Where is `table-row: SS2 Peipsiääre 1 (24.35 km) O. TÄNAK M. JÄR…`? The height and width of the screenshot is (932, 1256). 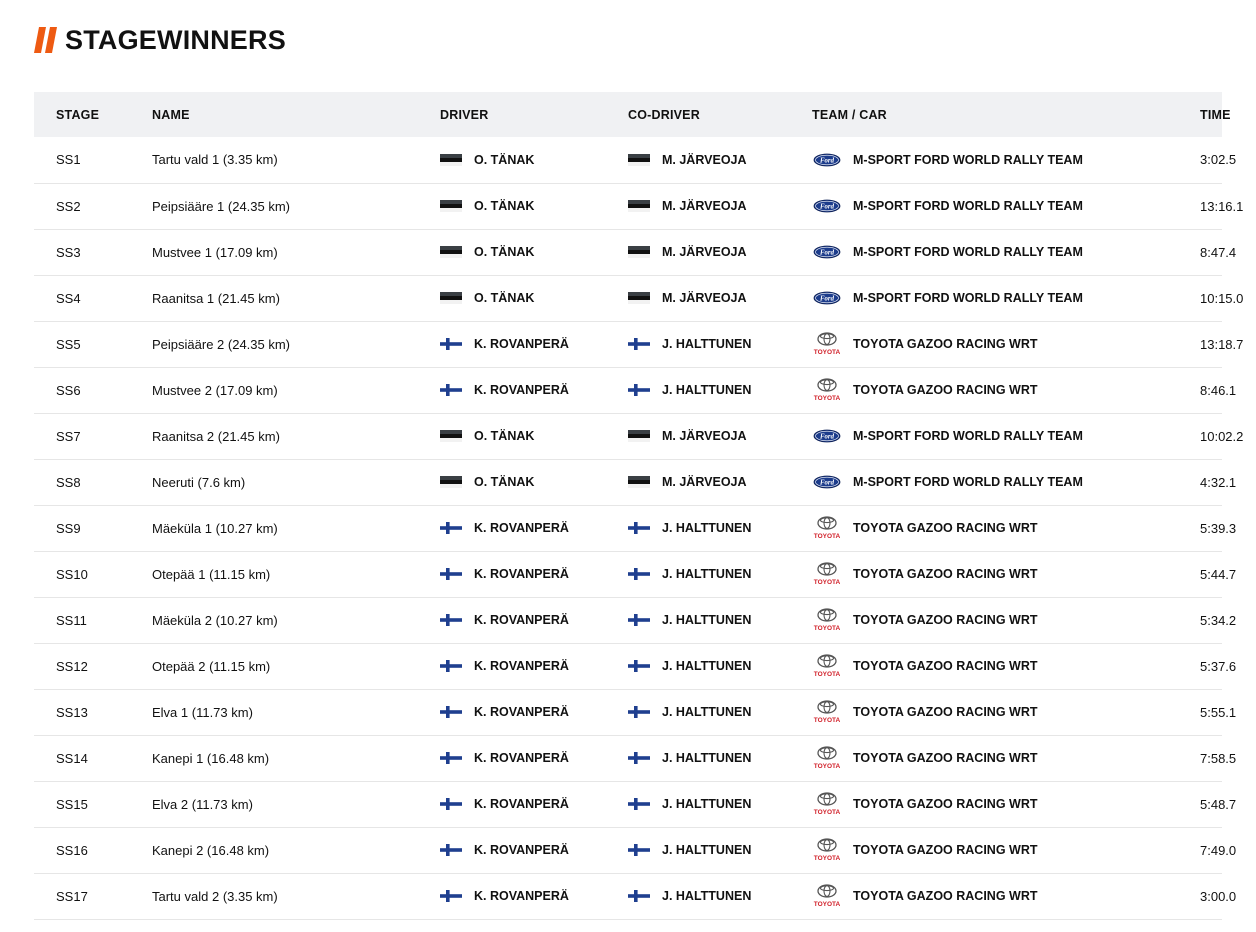
table-row: SS2 Peipsiääre 1 (24.35 km) O. TÄNAK M. JÄR… is located at coordinates (638, 206).